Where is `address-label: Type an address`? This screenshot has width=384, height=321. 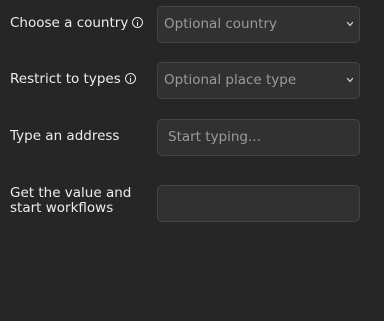
address-label: Type an address is located at coordinates (65, 136).